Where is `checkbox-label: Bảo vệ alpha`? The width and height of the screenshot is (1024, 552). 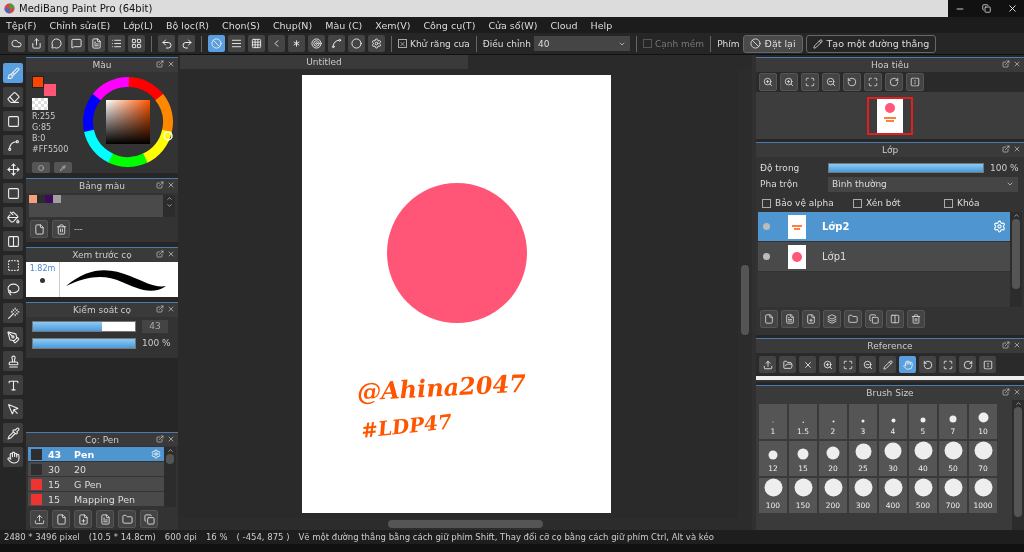
checkbox-label: Bảo vệ alpha is located at coordinates (805, 203).